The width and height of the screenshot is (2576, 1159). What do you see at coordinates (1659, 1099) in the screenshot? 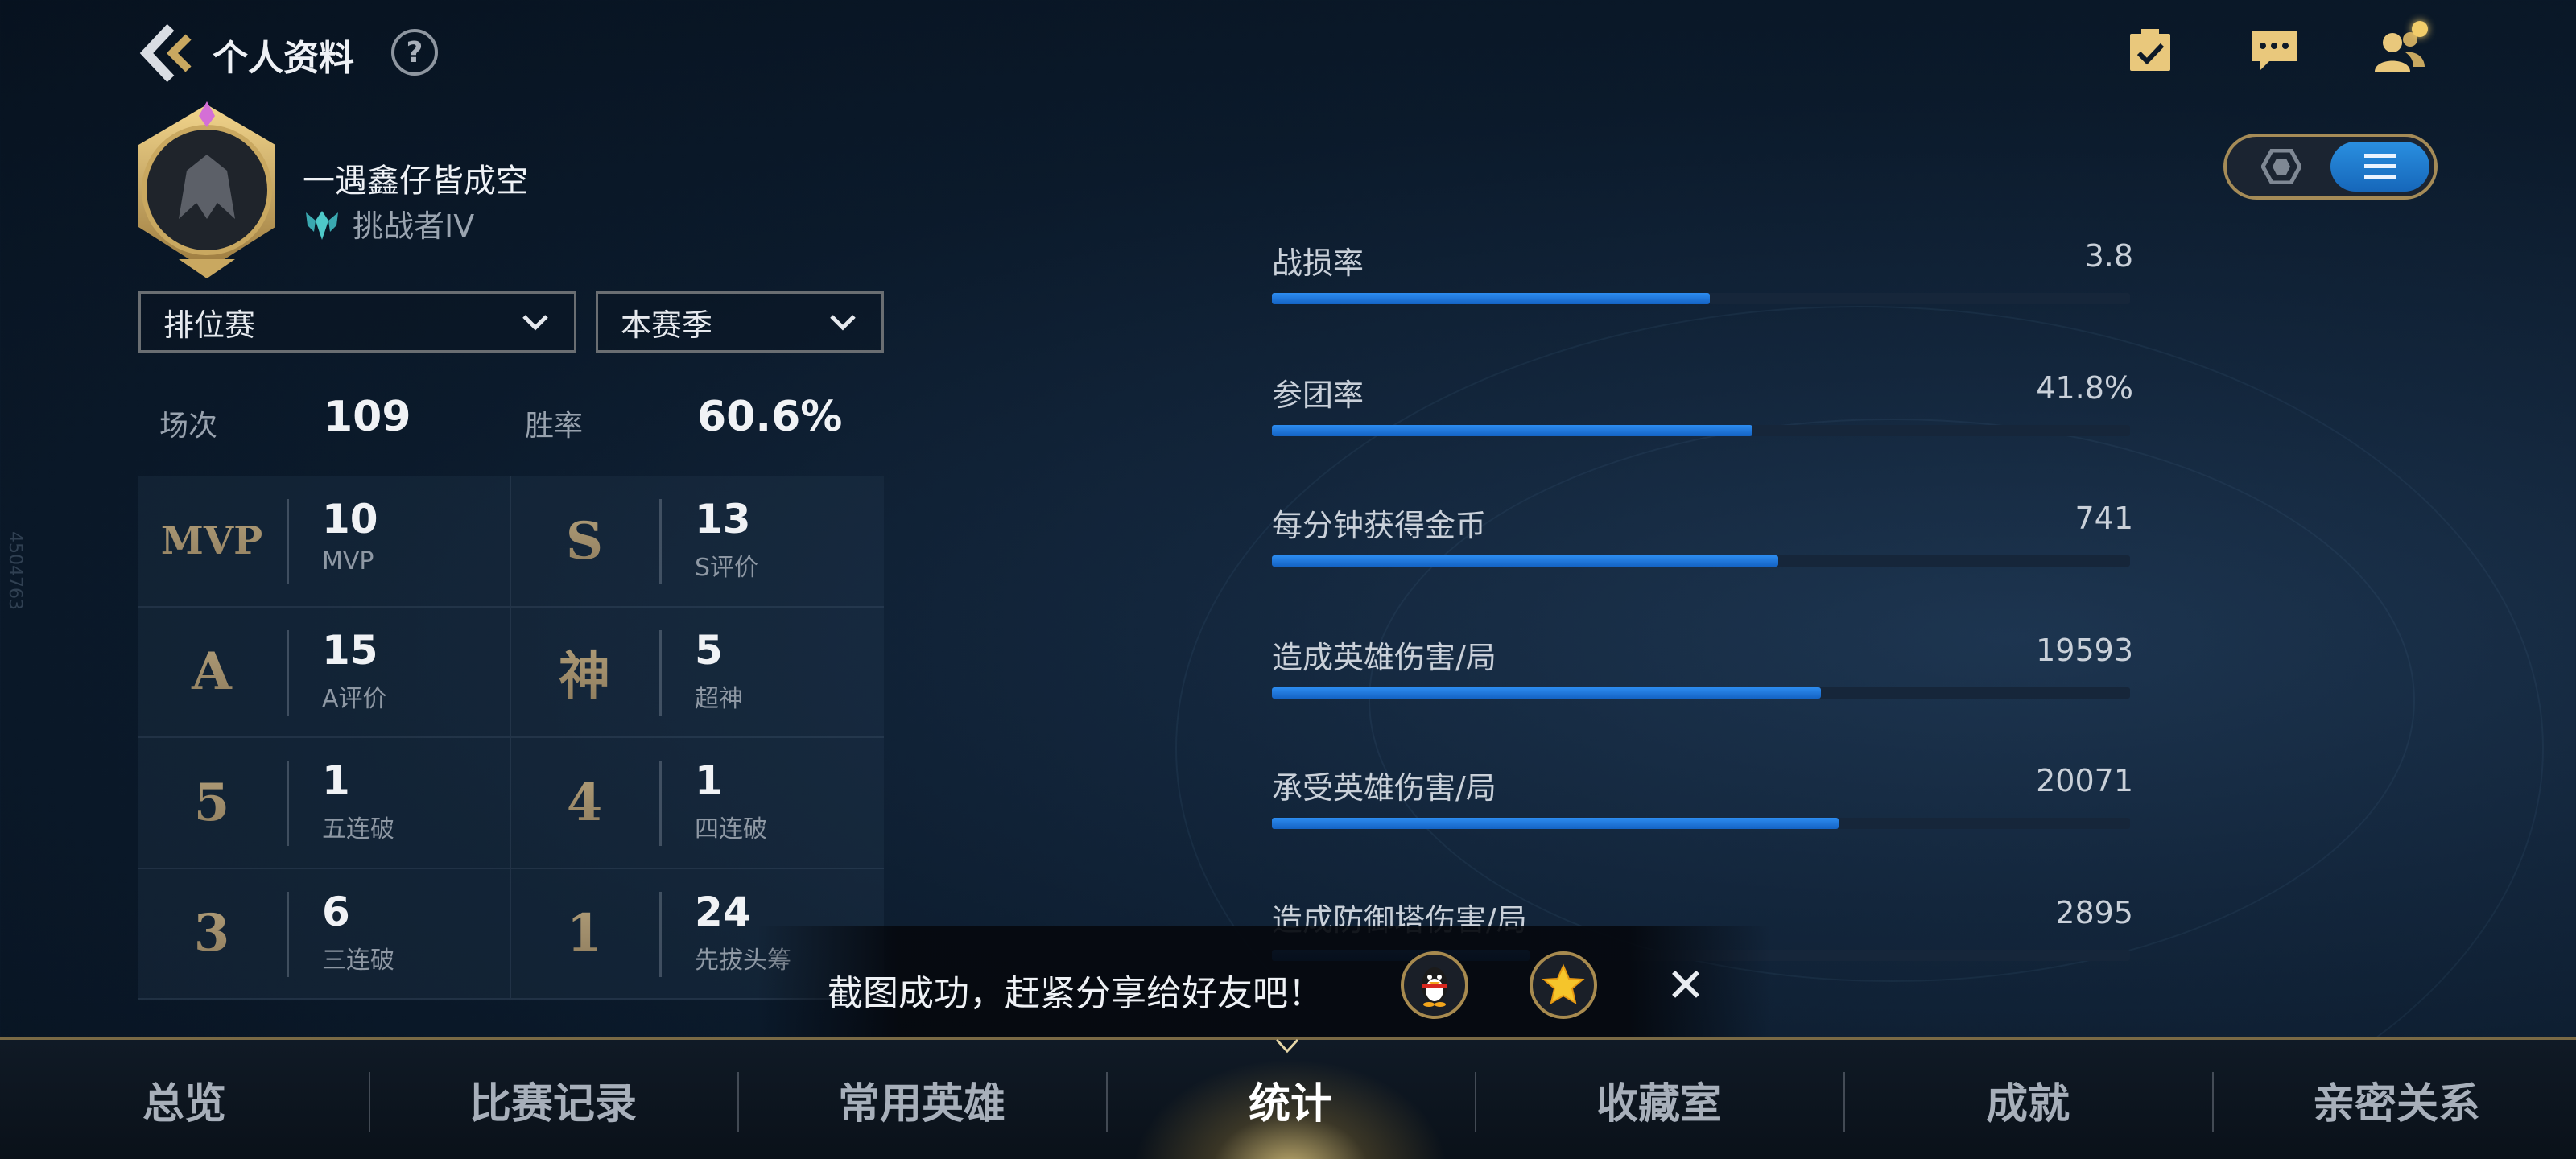
I see `tab-collection: 收藏室` at bounding box center [1659, 1099].